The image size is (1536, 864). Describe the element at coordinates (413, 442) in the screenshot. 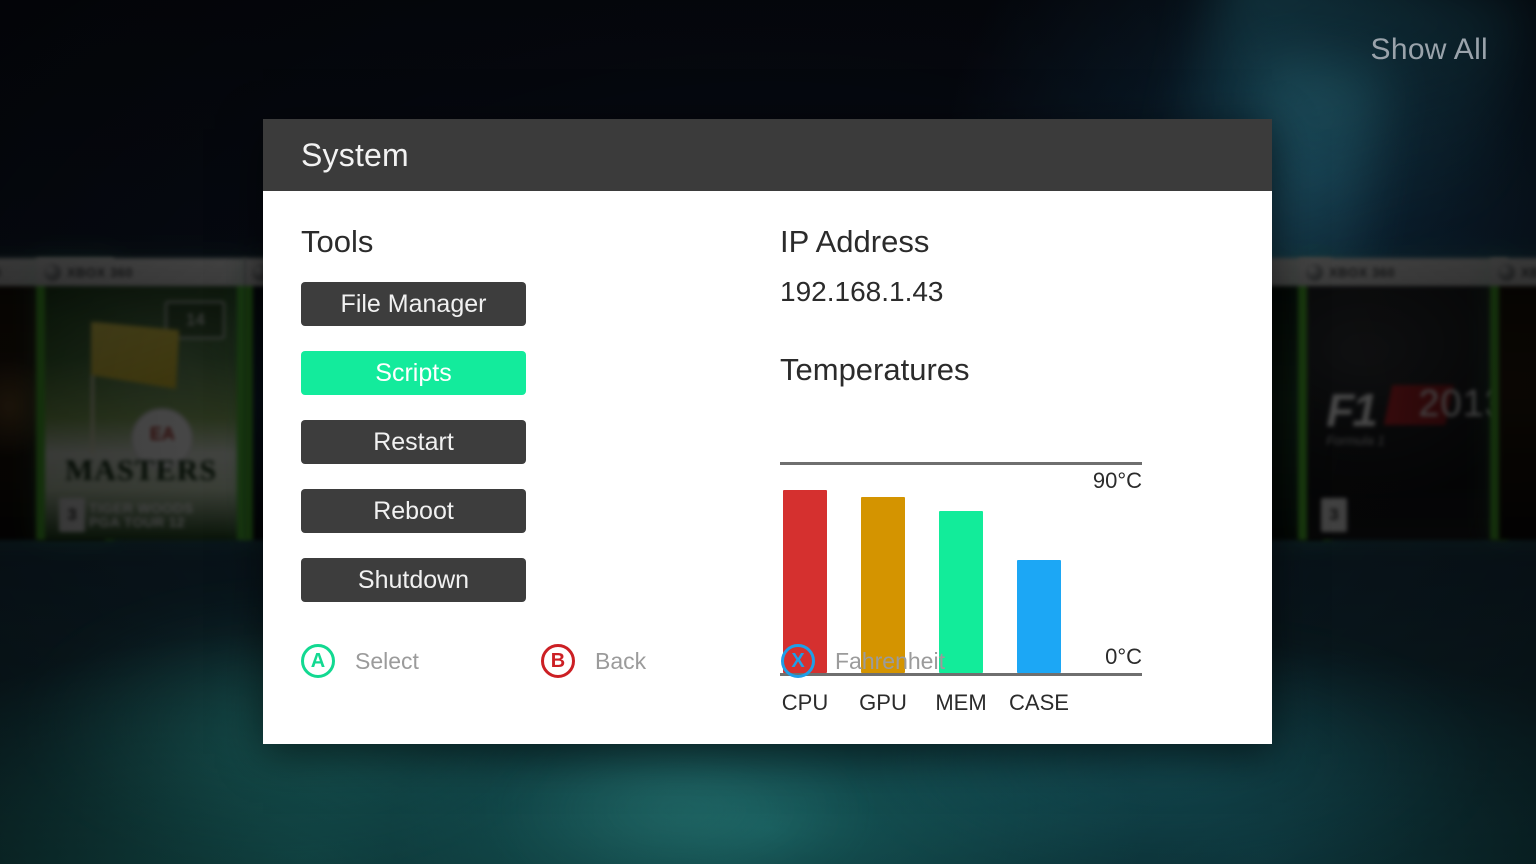

I see `tool-button-restart: Restart` at that location.